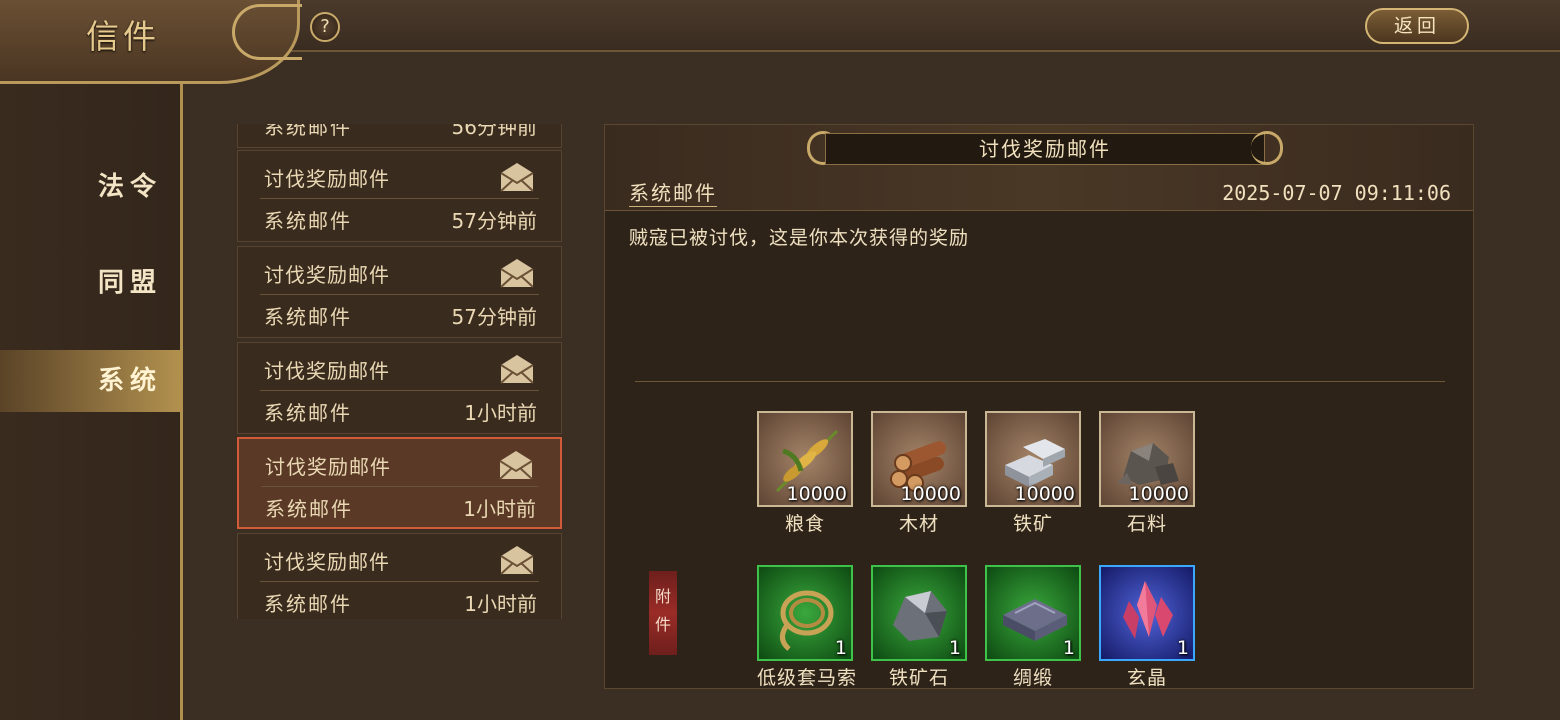 The height and width of the screenshot is (720, 1560). I want to click on reward-item-silk: 1 绸缎, so click(1033, 627).